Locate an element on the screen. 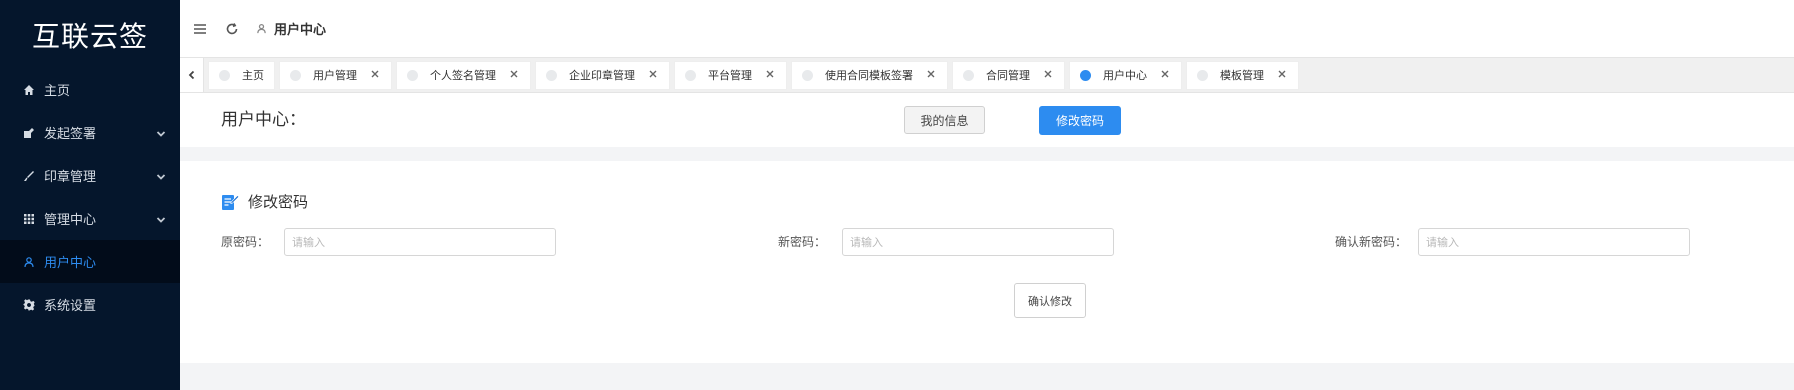 Image resolution: width=1794 pixels, height=390 pixels. sidebar-item-start-signing: 发起签署 is located at coordinates (90, 132).